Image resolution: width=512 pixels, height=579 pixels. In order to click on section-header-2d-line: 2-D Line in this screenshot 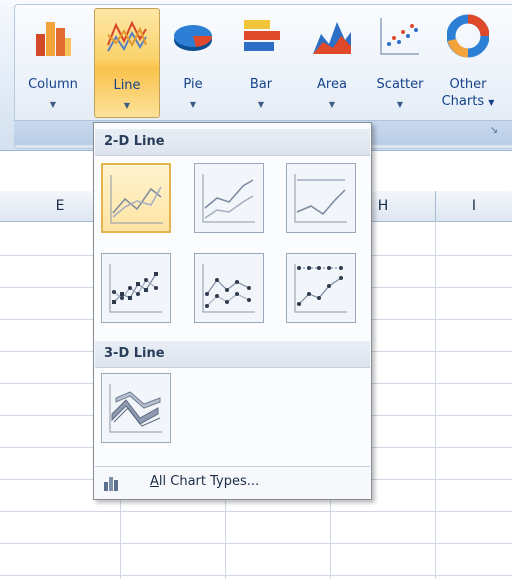, I will do `click(232, 142)`.